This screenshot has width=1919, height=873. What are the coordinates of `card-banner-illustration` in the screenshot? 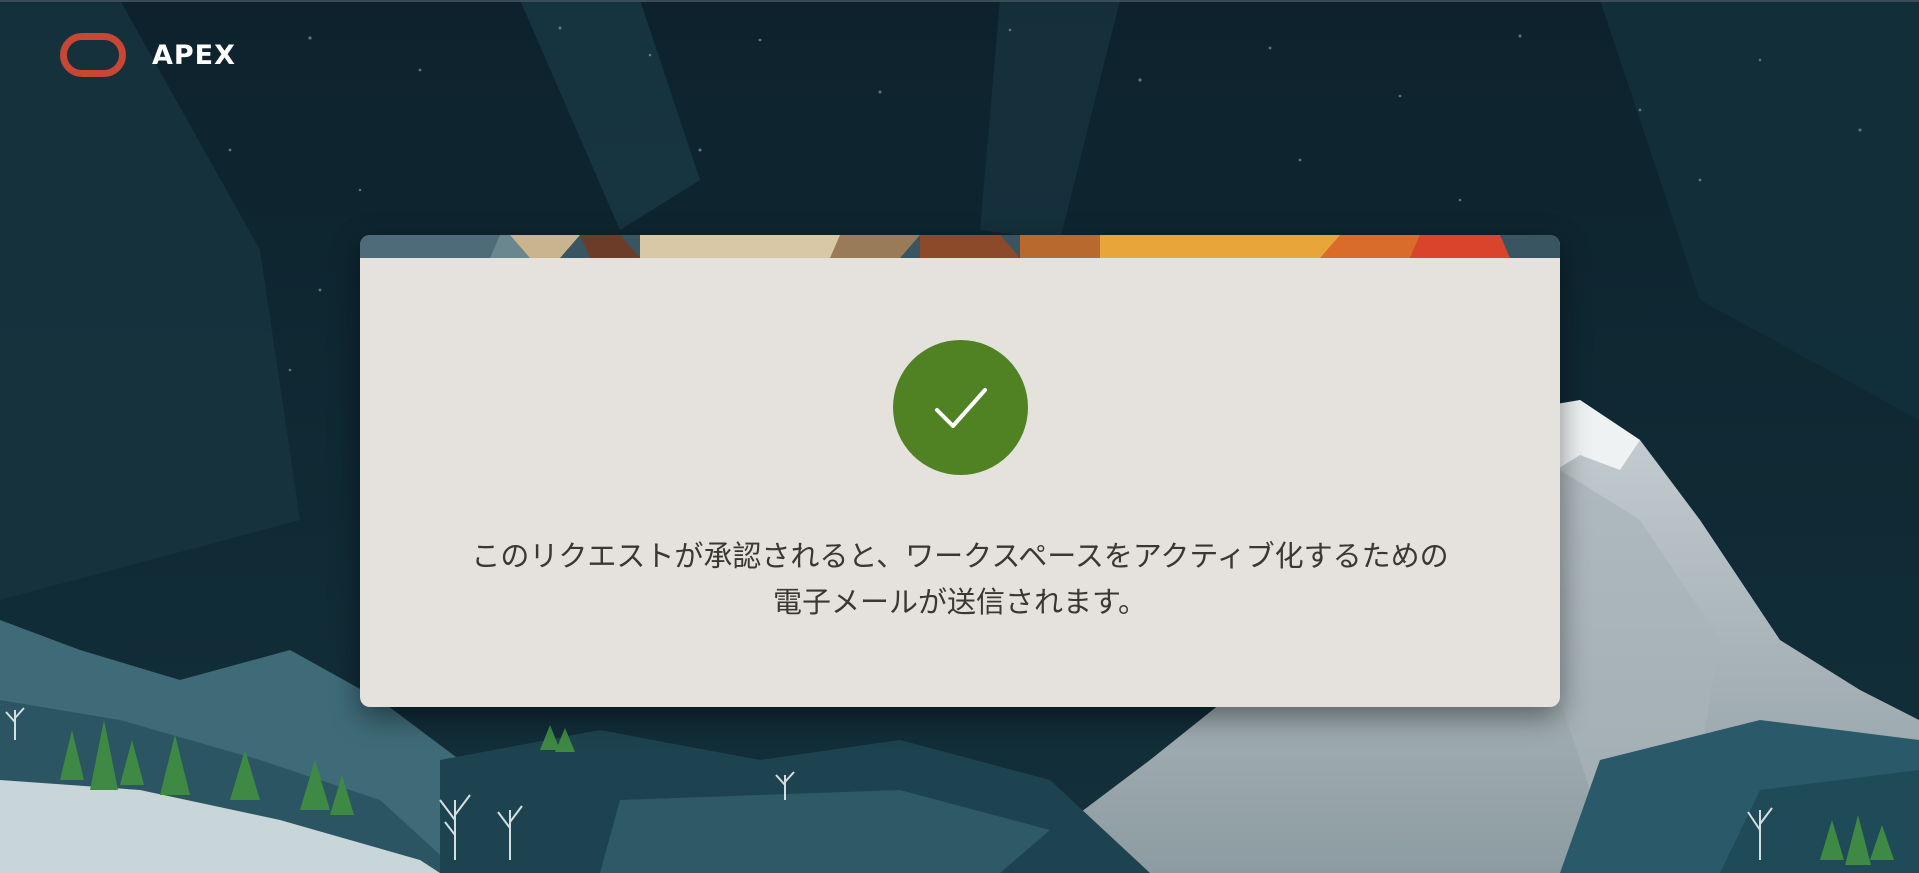 It's located at (960, 246).